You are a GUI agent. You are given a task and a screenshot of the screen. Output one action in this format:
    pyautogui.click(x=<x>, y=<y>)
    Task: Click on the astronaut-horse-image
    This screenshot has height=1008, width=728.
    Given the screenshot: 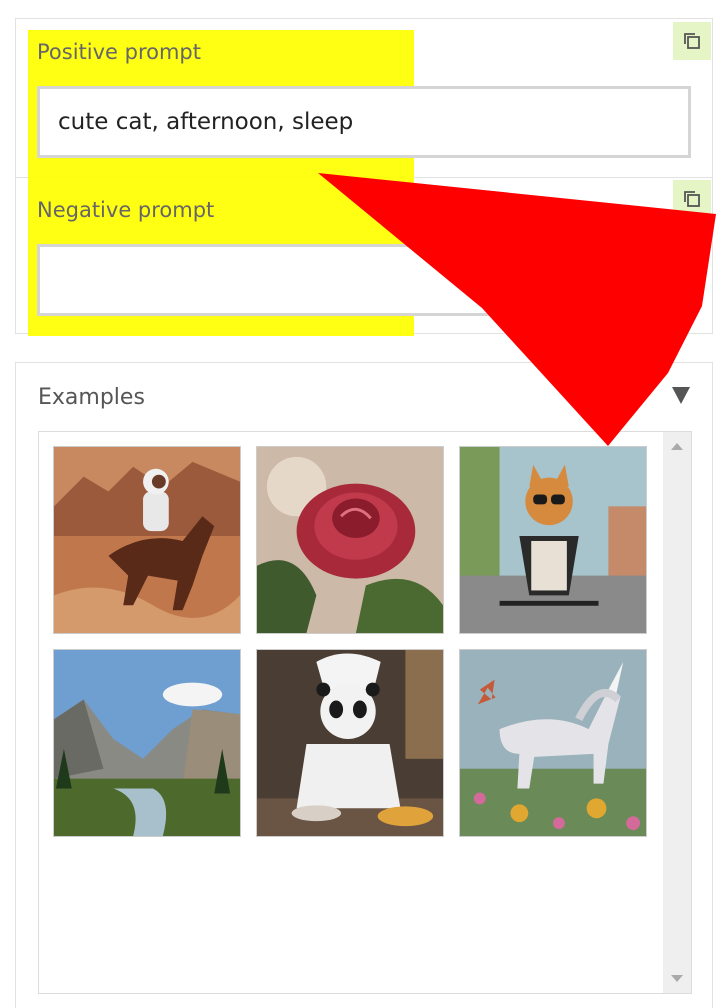 What is the action you would take?
    pyautogui.click(x=147, y=540)
    